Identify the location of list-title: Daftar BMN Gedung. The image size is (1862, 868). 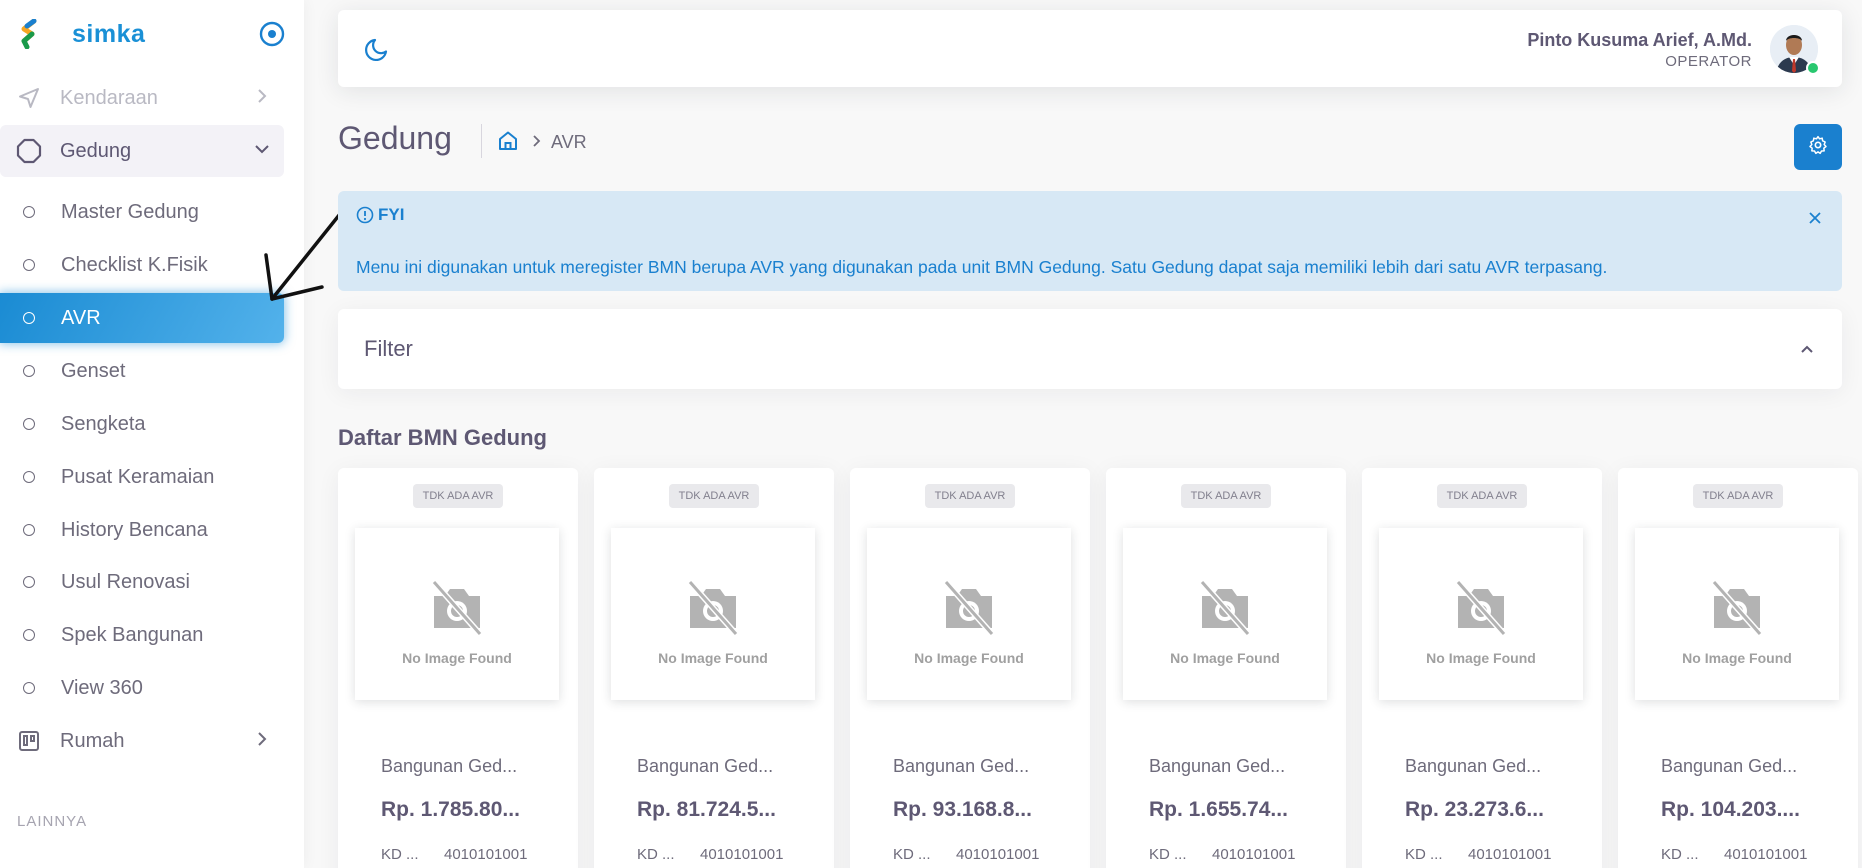
(442, 437).